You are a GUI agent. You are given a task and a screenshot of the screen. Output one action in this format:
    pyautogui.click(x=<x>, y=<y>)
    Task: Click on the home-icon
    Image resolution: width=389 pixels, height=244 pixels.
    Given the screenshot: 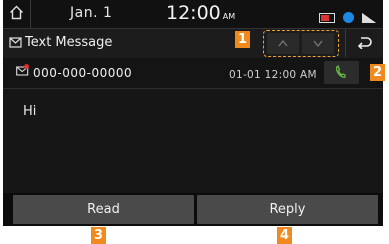 What is the action you would take?
    pyautogui.click(x=16, y=12)
    